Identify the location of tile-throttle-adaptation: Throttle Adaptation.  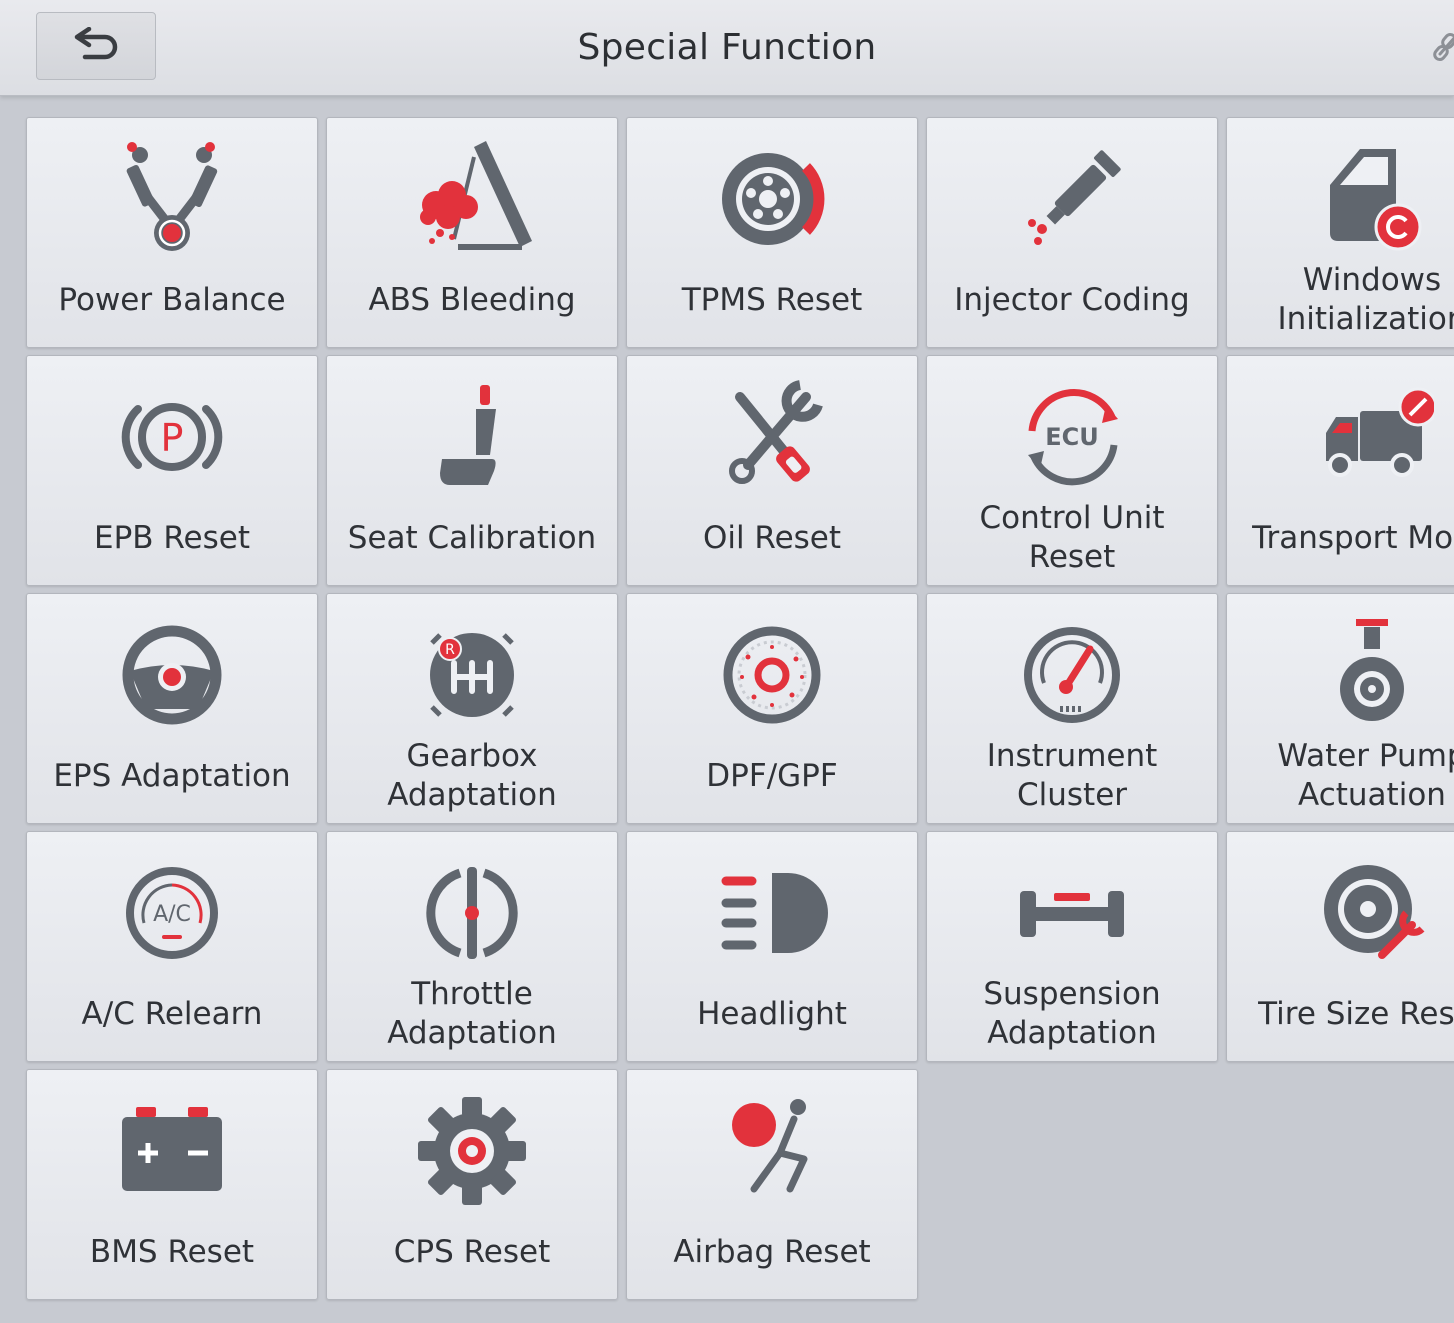
(472, 946).